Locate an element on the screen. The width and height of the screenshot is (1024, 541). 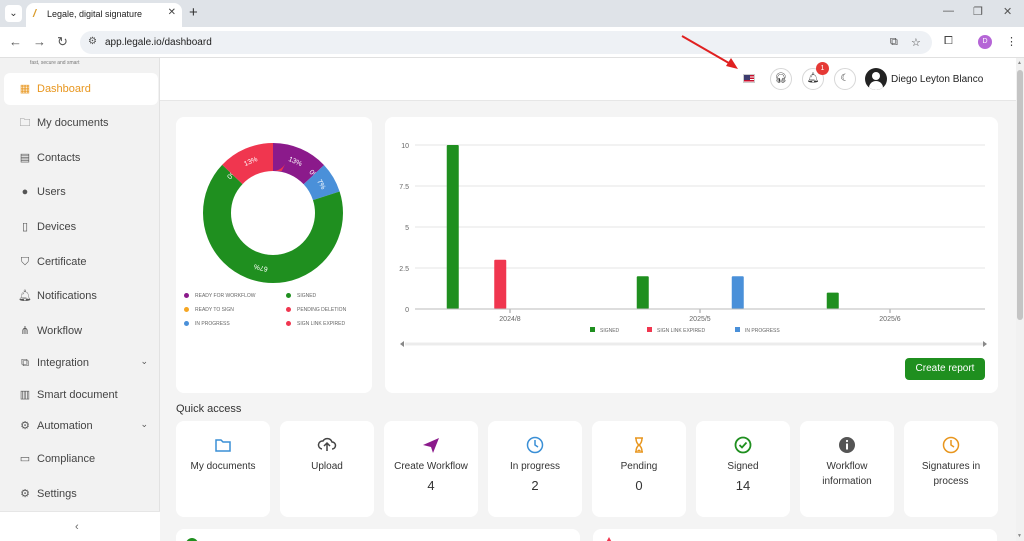
sidebar-item-workflow: ⋔ Workflow is located at coordinates (81, 331).